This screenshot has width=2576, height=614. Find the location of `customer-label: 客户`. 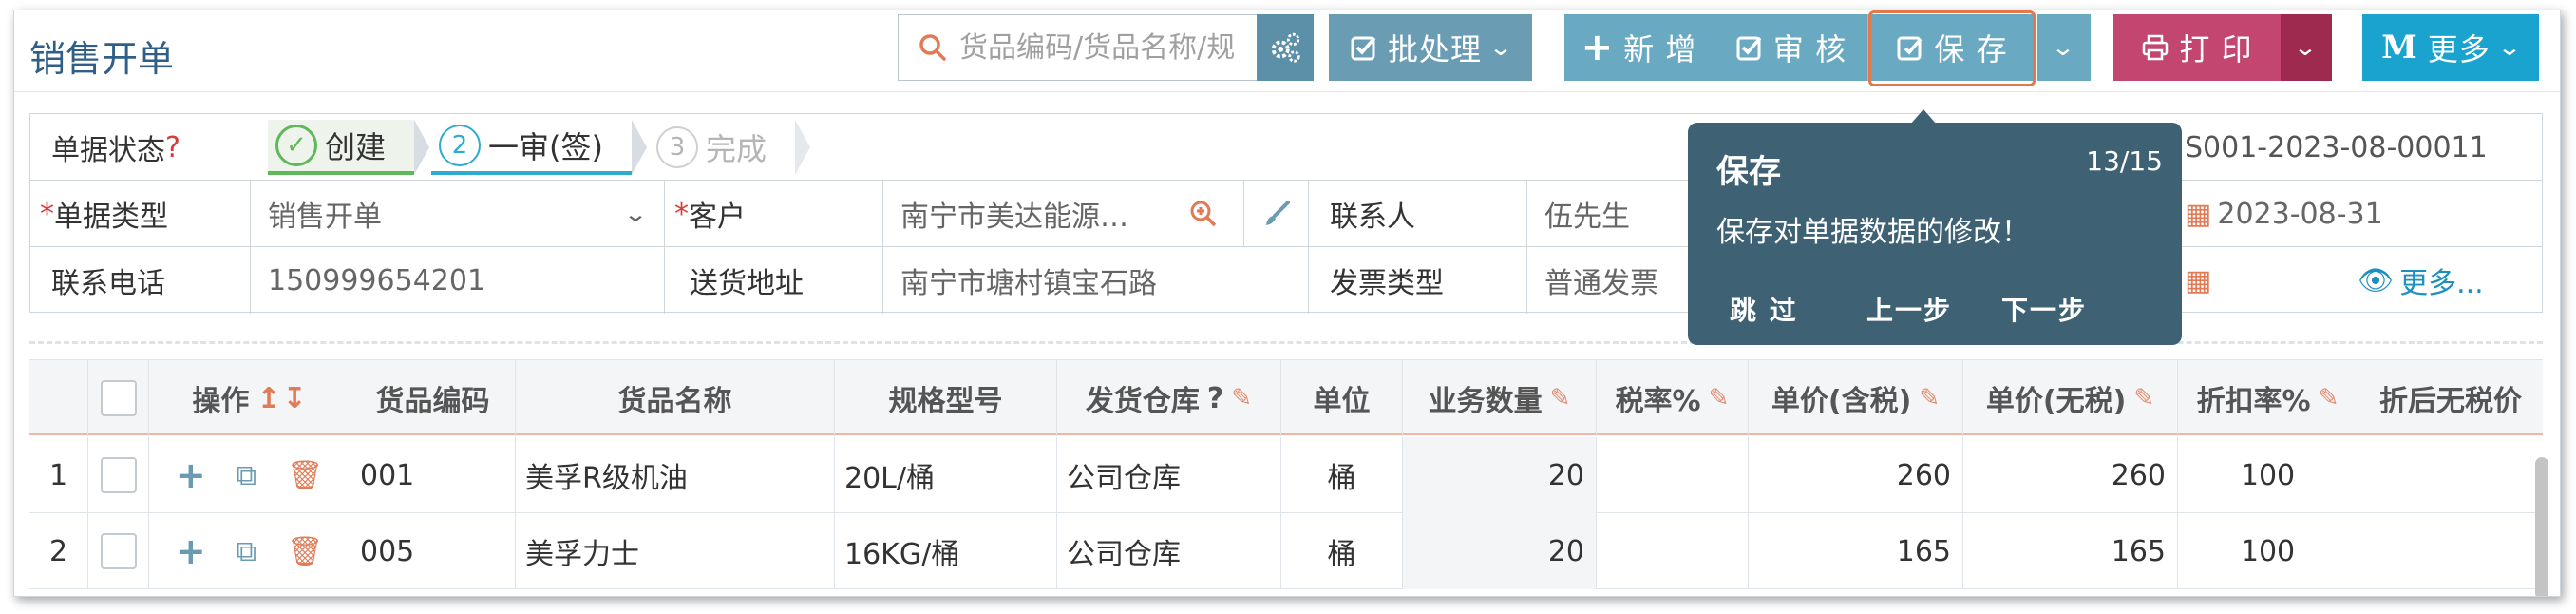

customer-label: 客户 is located at coordinates (717, 217).